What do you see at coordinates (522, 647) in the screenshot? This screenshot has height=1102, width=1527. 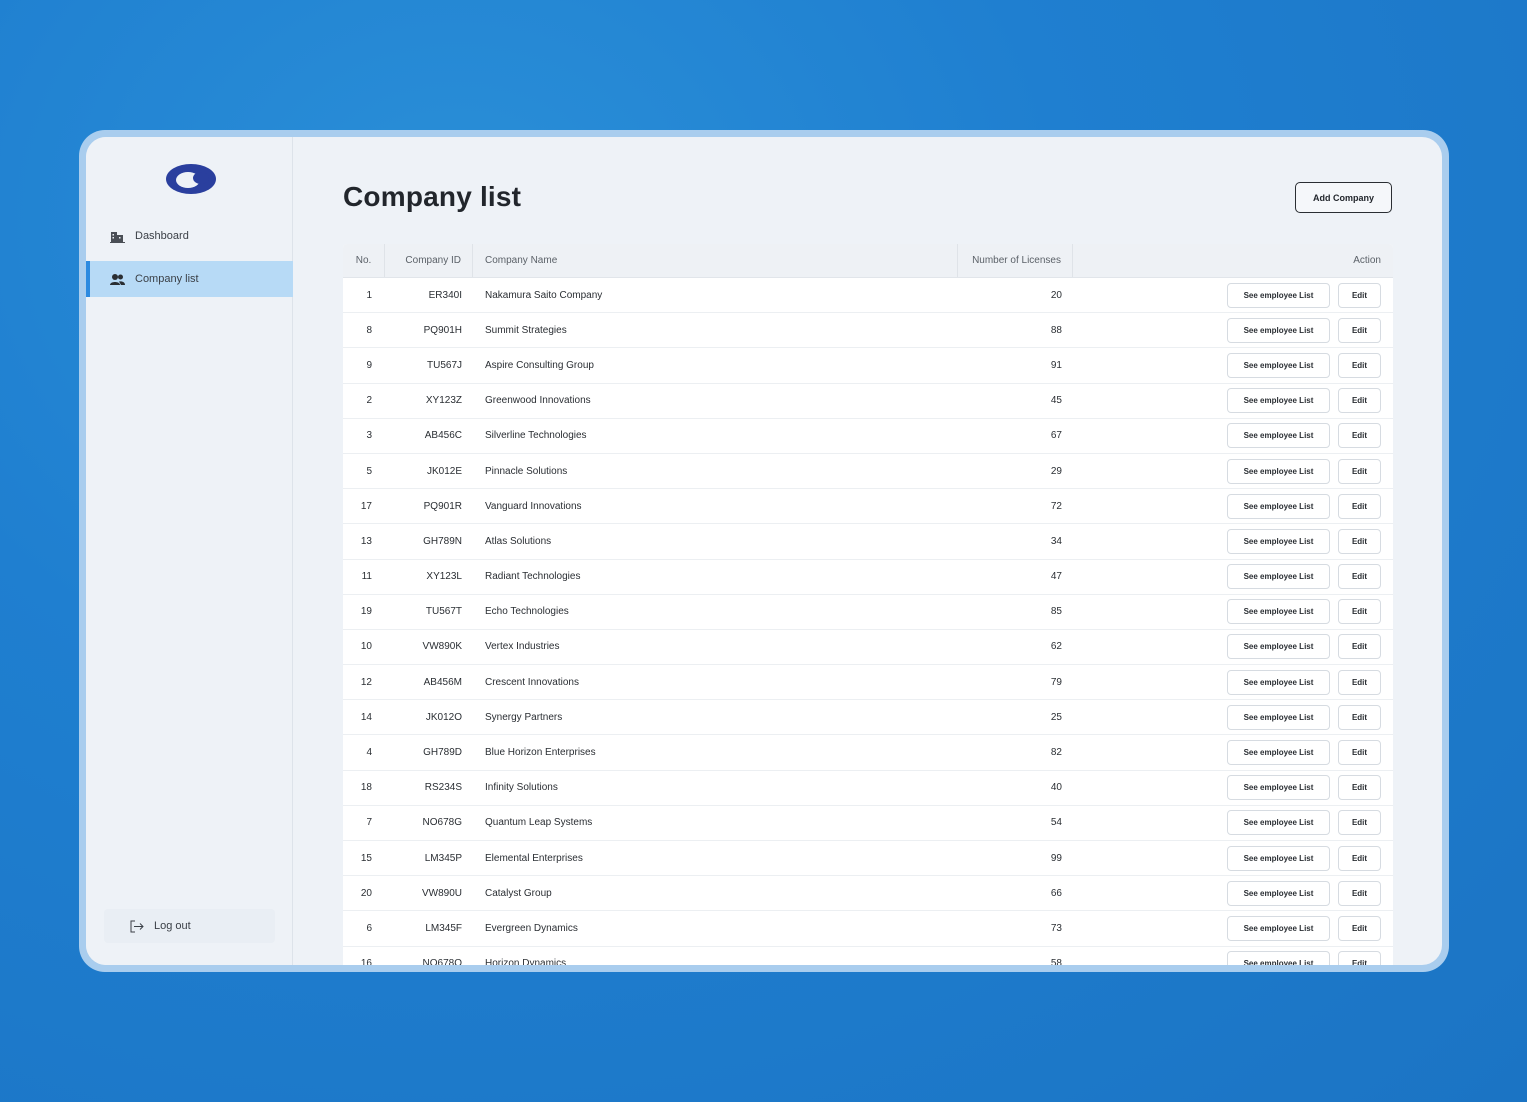 I see `cell-company-name: Vertex Industries` at bounding box center [522, 647].